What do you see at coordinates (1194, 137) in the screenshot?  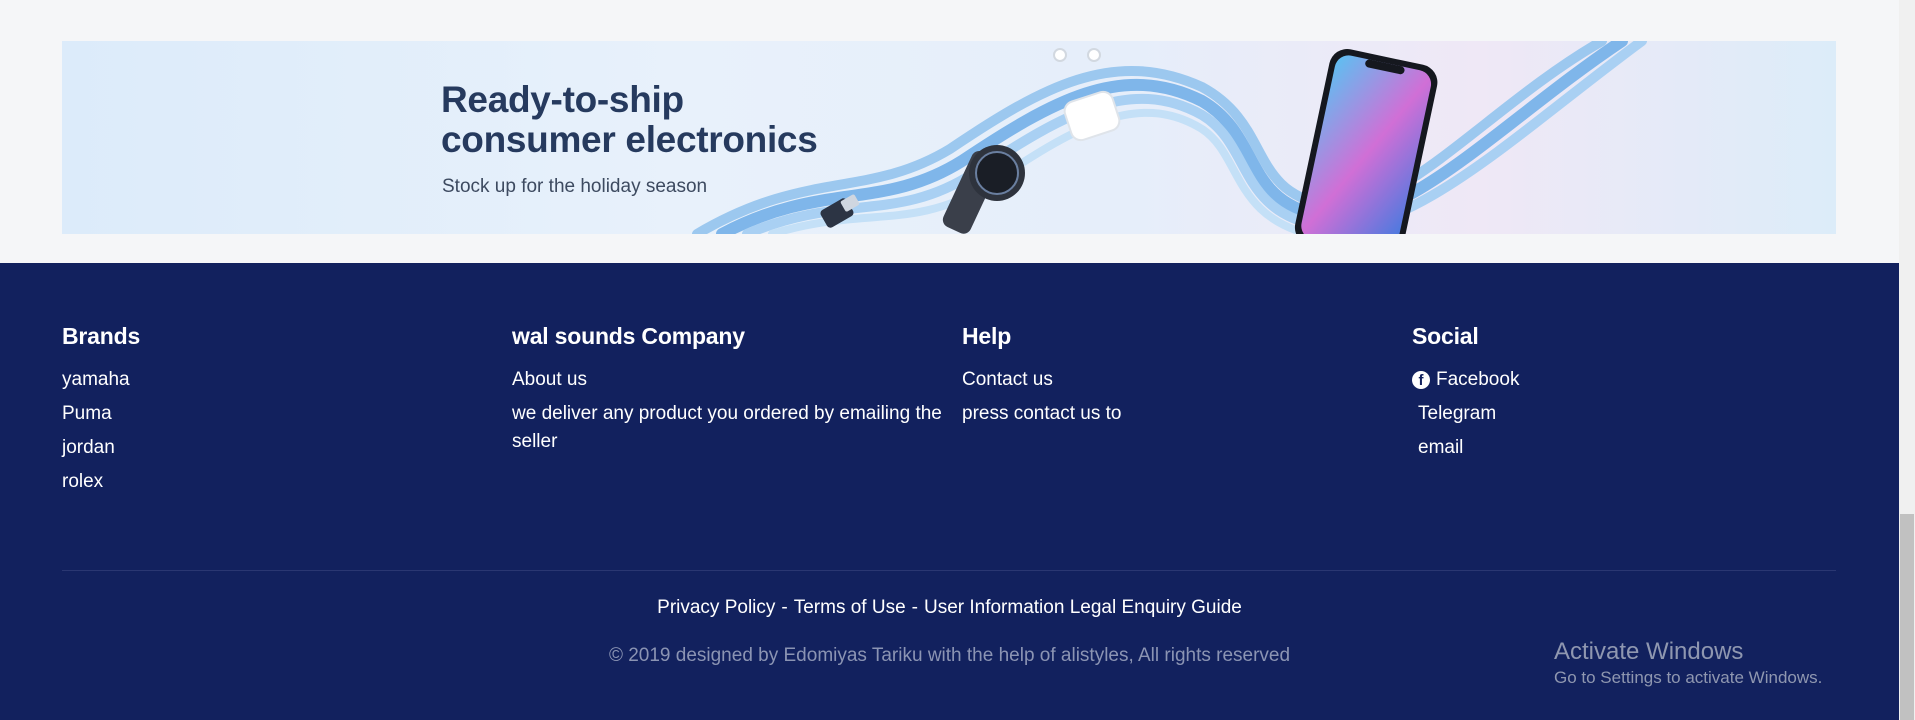 I see `banner-ribbon` at bounding box center [1194, 137].